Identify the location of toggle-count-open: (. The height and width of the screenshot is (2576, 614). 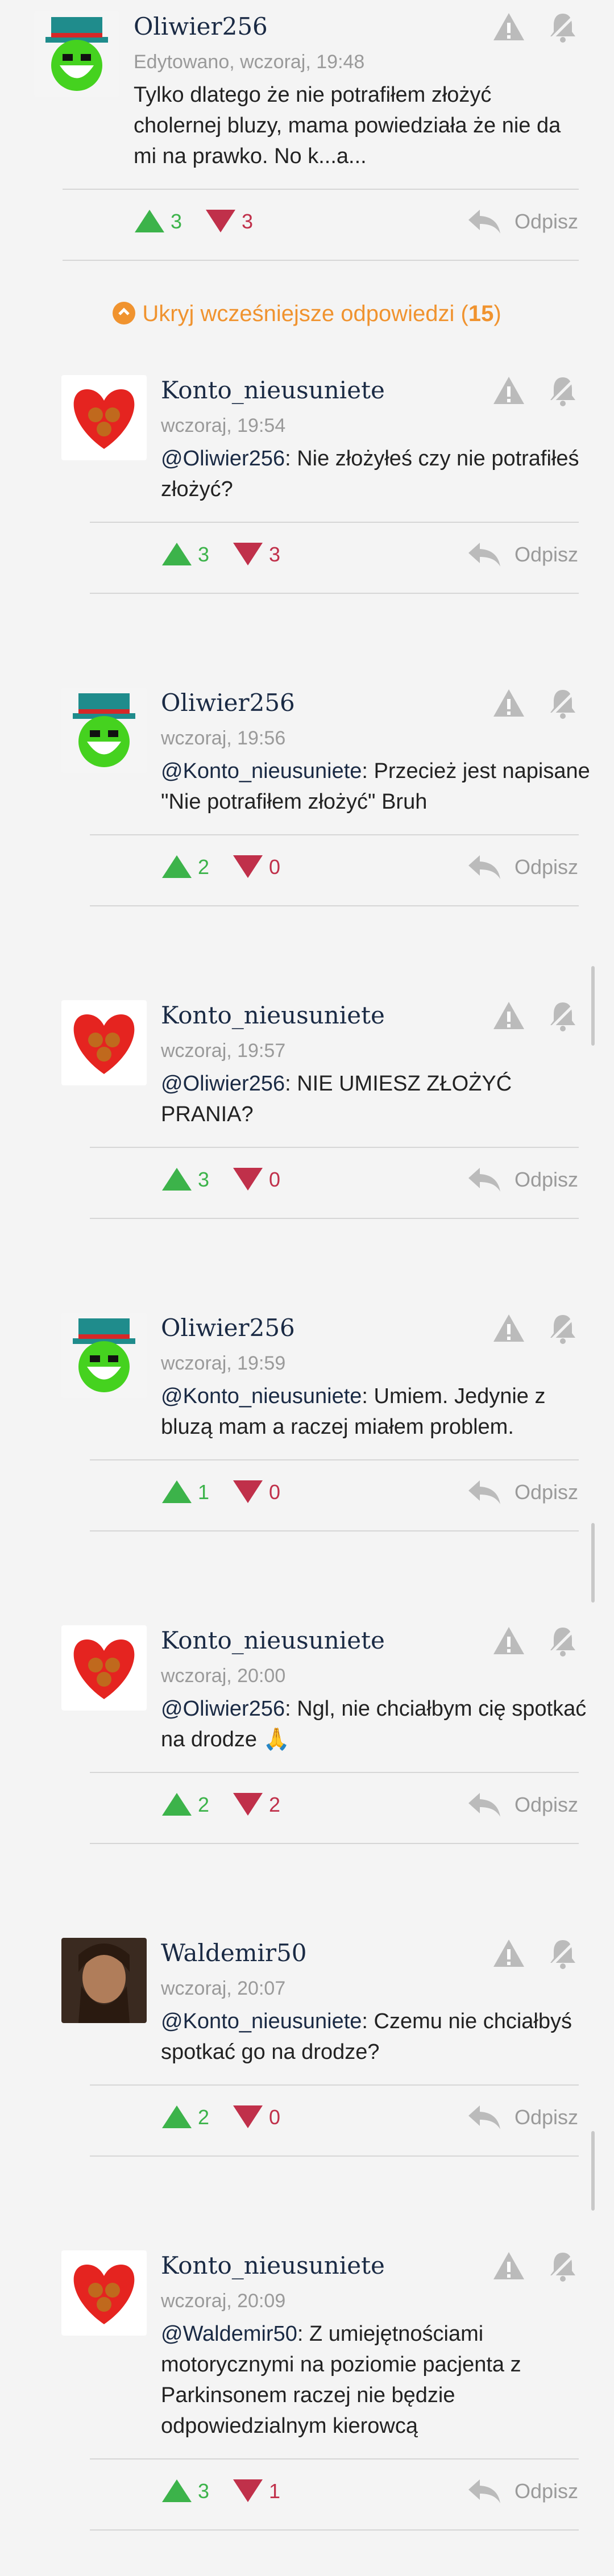
(461, 313).